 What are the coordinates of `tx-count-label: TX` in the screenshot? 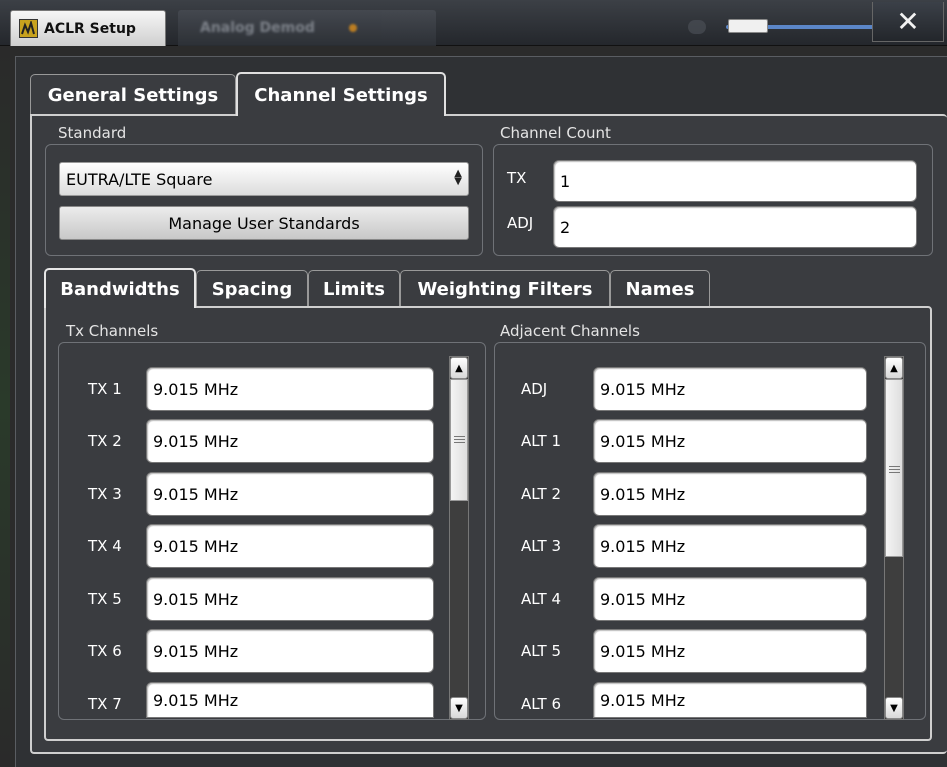 It's located at (517, 178).